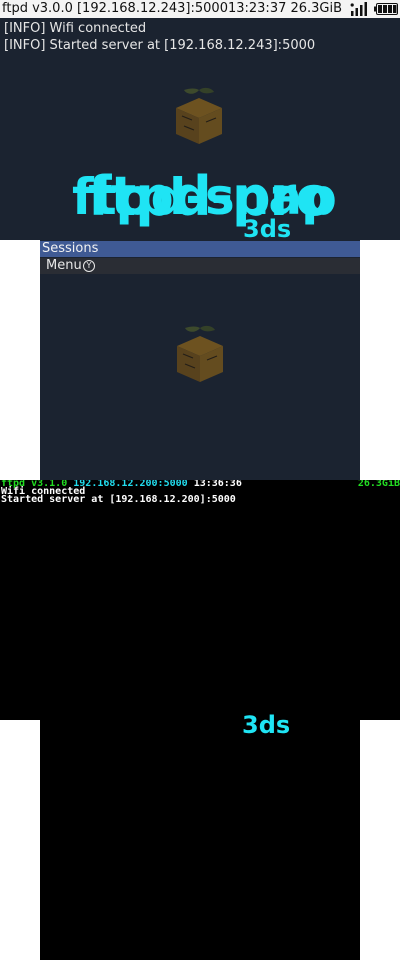 The height and width of the screenshot is (960, 400). What do you see at coordinates (217, 484) in the screenshot?
I see `clock: 13:36:36` at bounding box center [217, 484].